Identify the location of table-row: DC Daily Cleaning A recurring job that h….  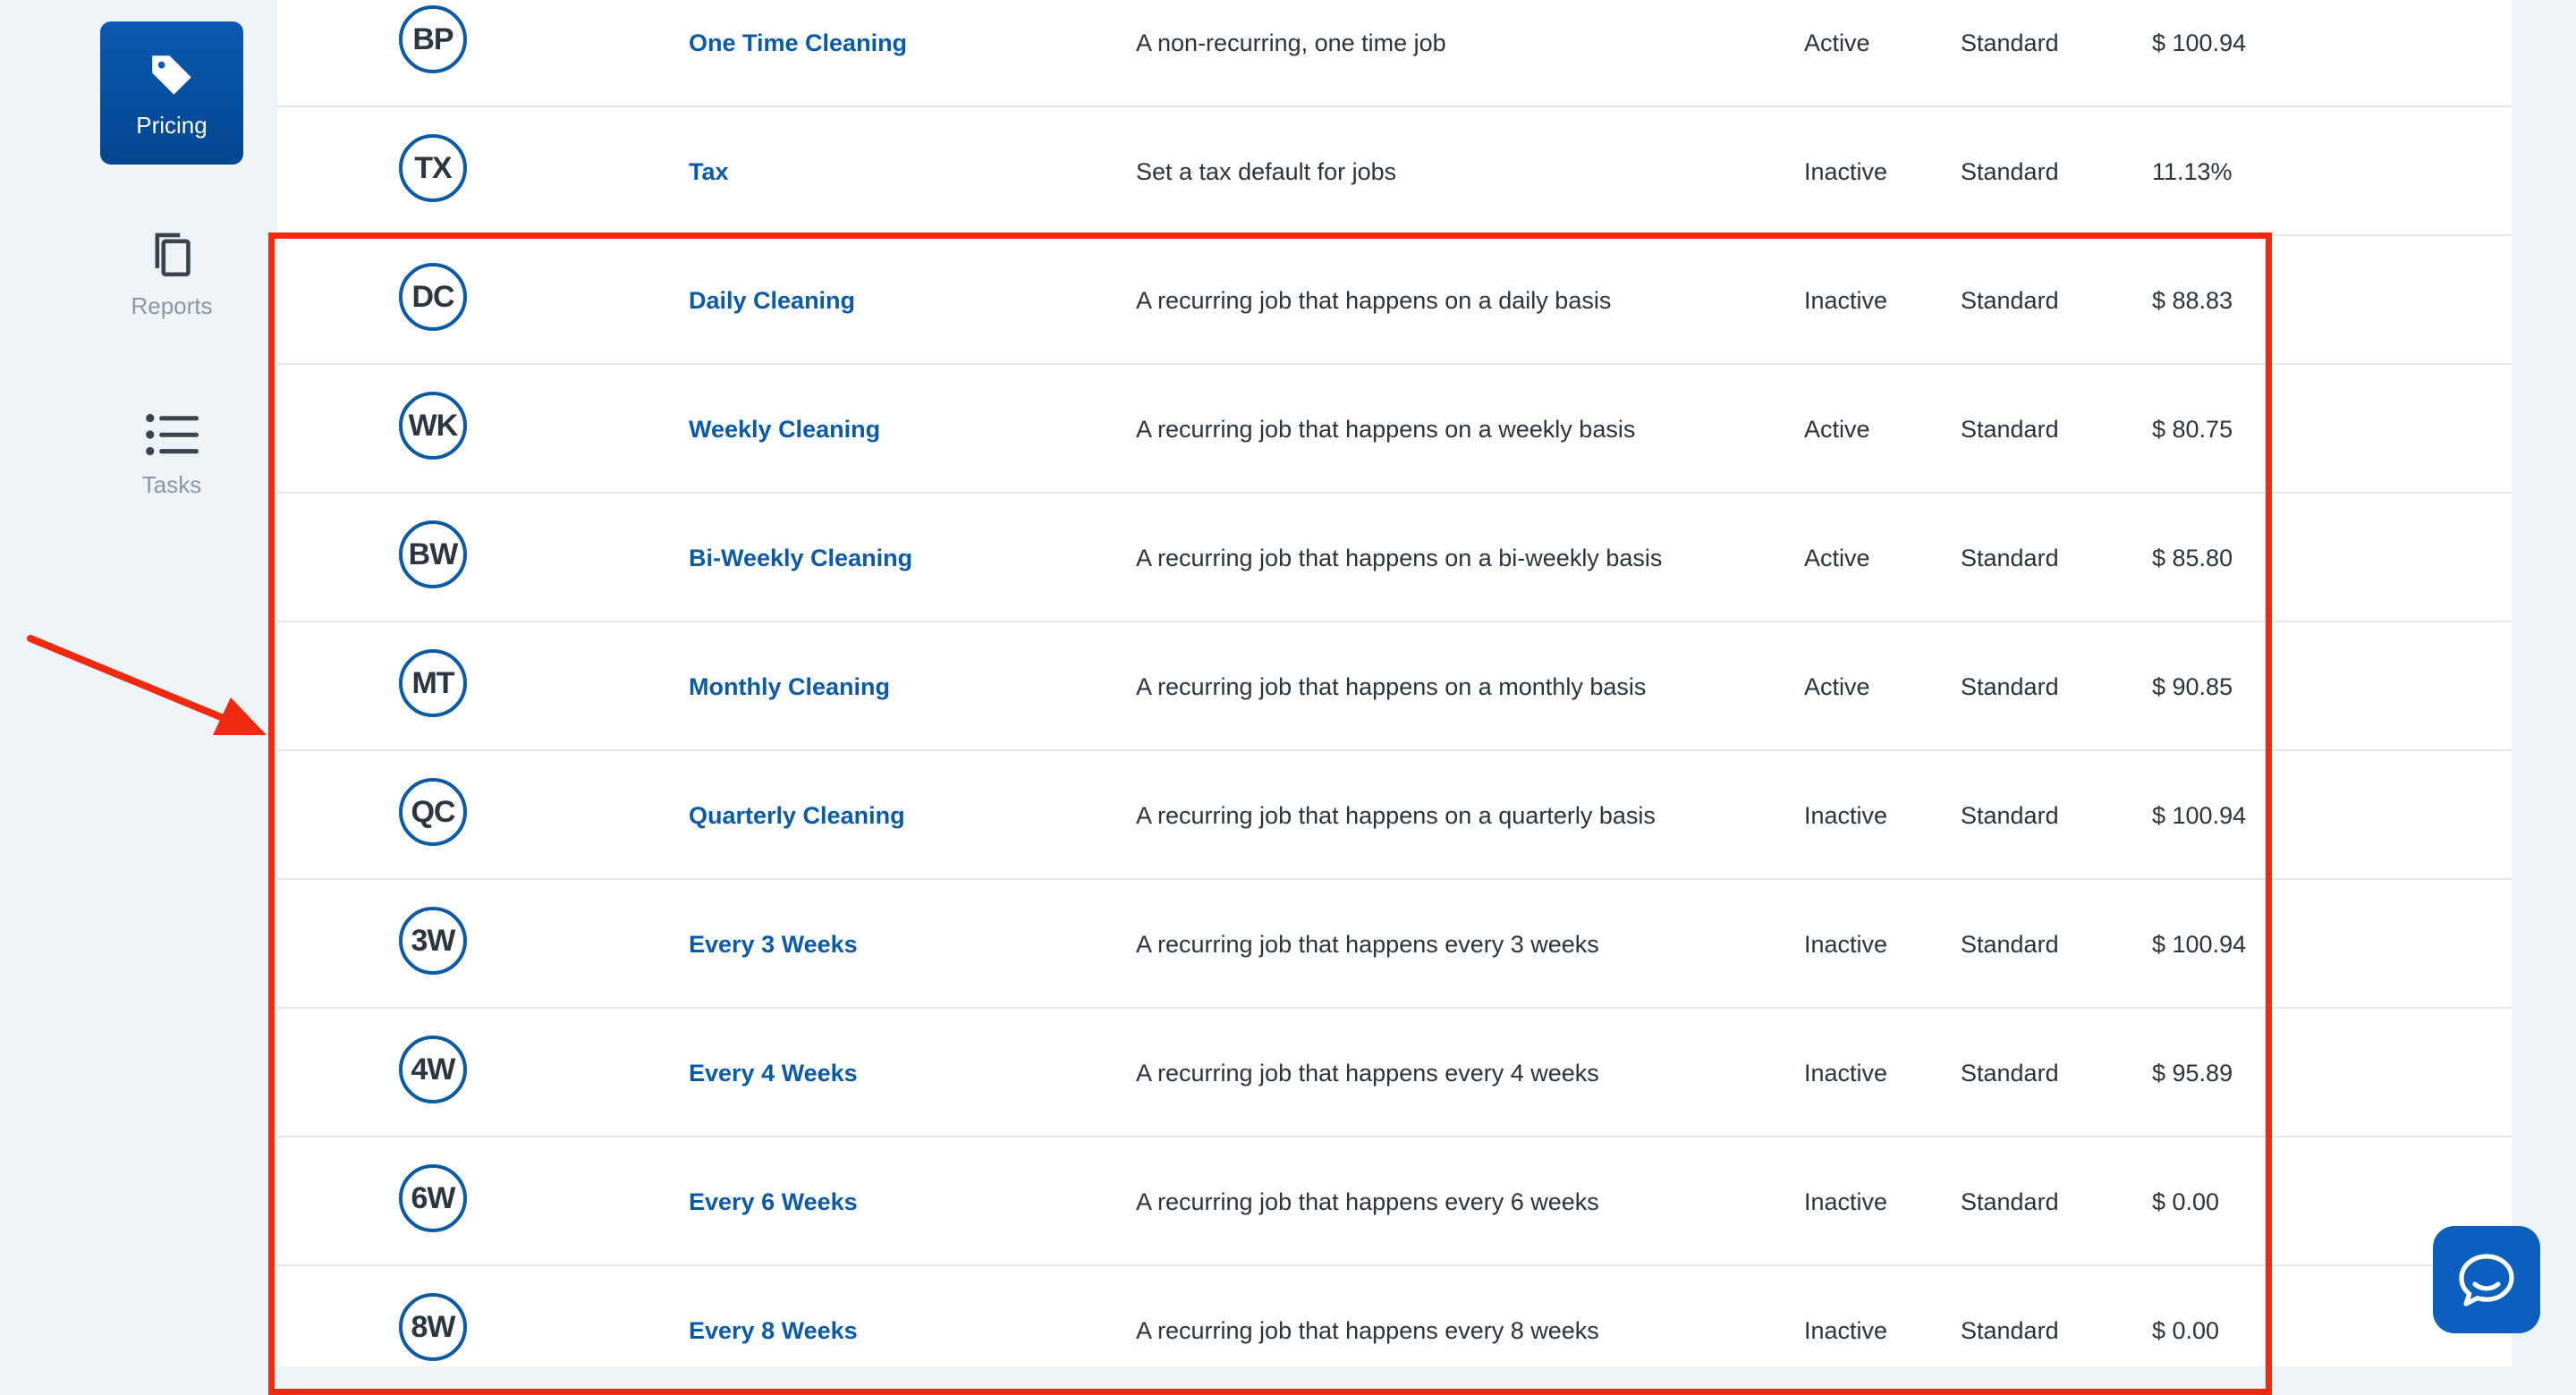
(1394, 300).